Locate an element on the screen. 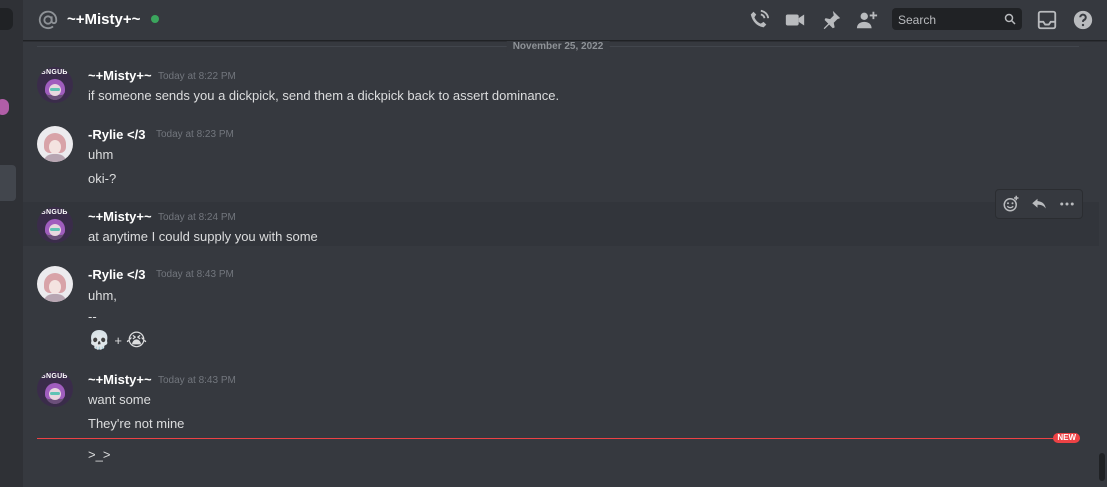 The image size is (1107, 487). message-text: -- is located at coordinates (92, 316).